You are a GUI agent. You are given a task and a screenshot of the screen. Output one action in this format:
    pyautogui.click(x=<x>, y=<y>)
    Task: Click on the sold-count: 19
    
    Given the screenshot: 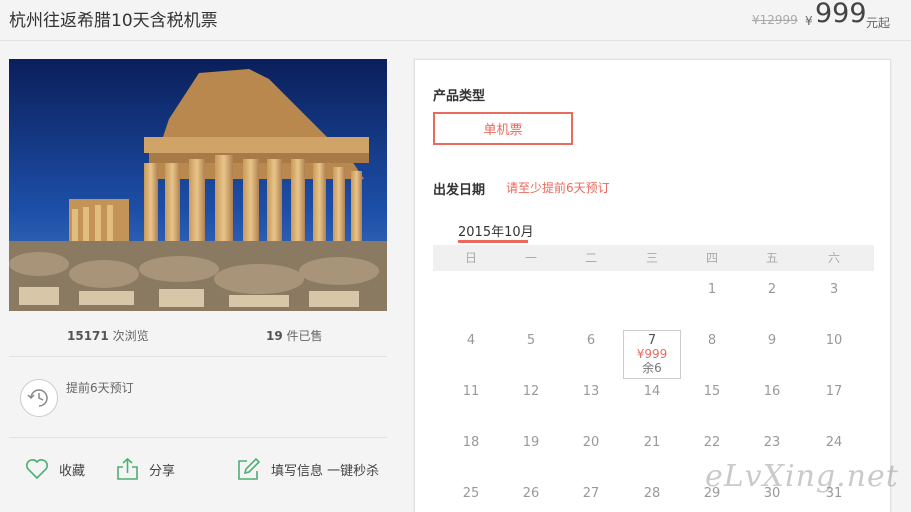 What is the action you would take?
    pyautogui.click(x=274, y=336)
    